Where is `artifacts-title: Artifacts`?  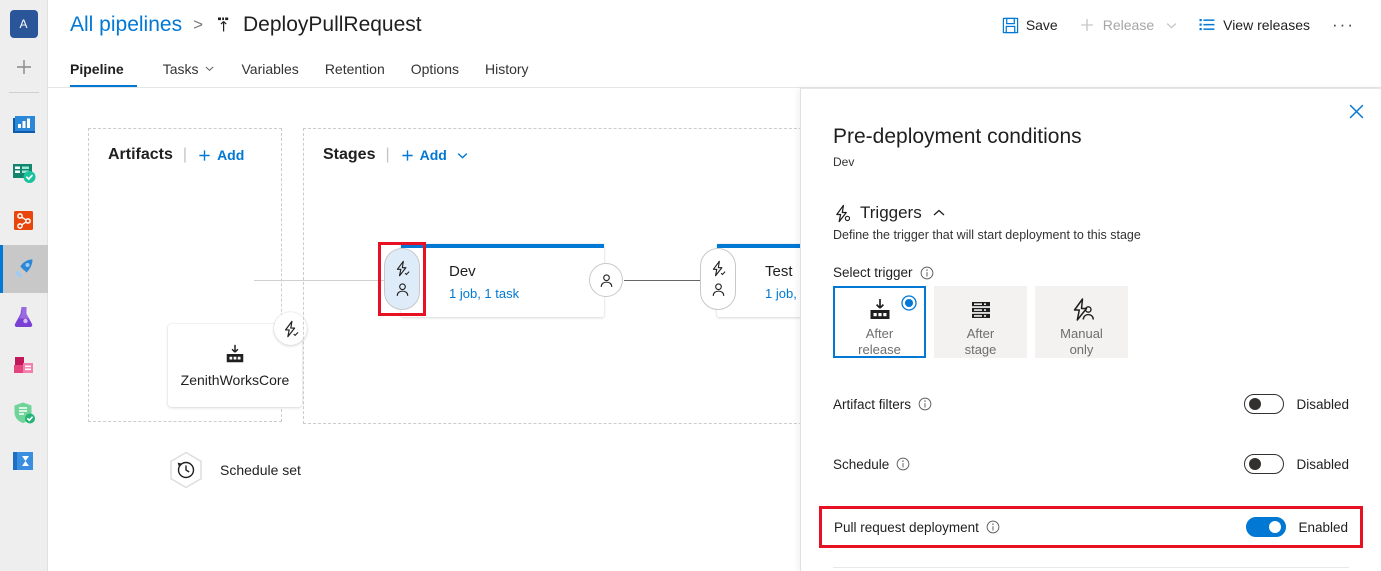 artifacts-title: Artifacts is located at coordinates (140, 154).